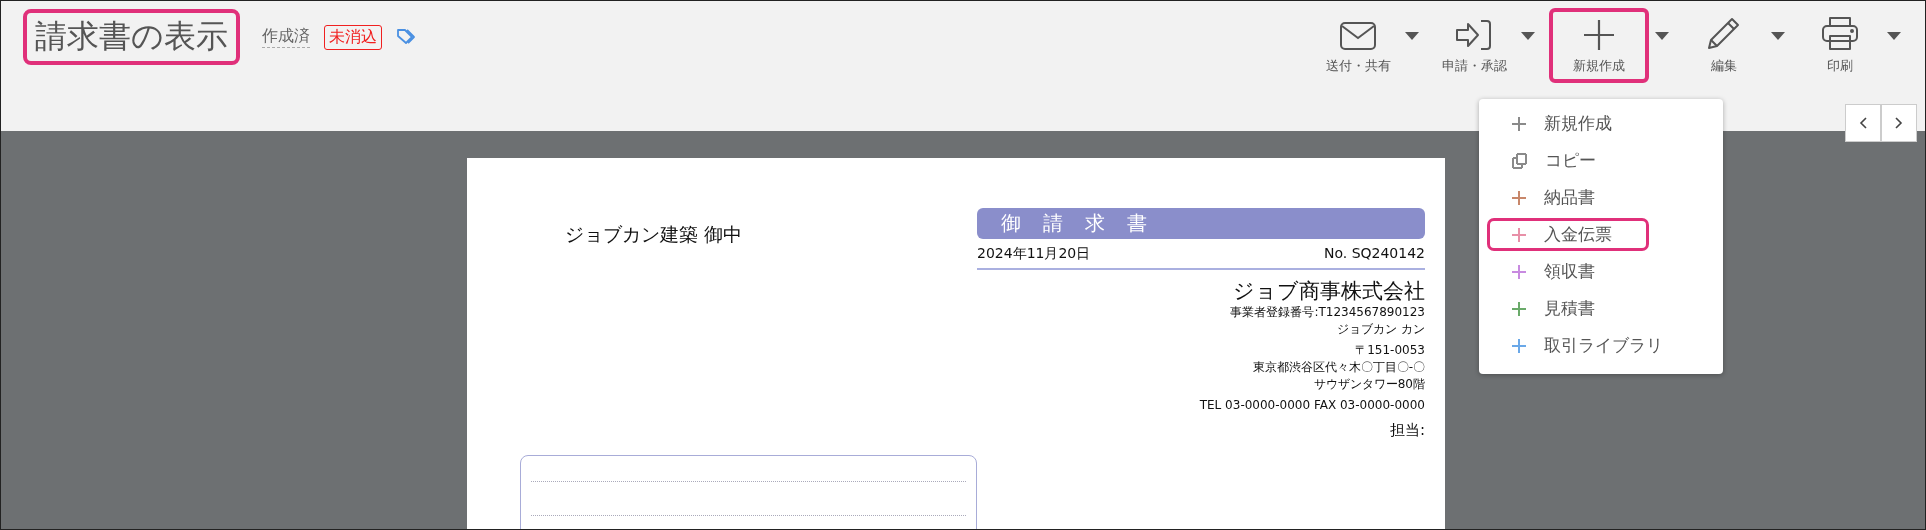 This screenshot has height=530, width=1926. I want to click on plus-icon, so click(1599, 35).